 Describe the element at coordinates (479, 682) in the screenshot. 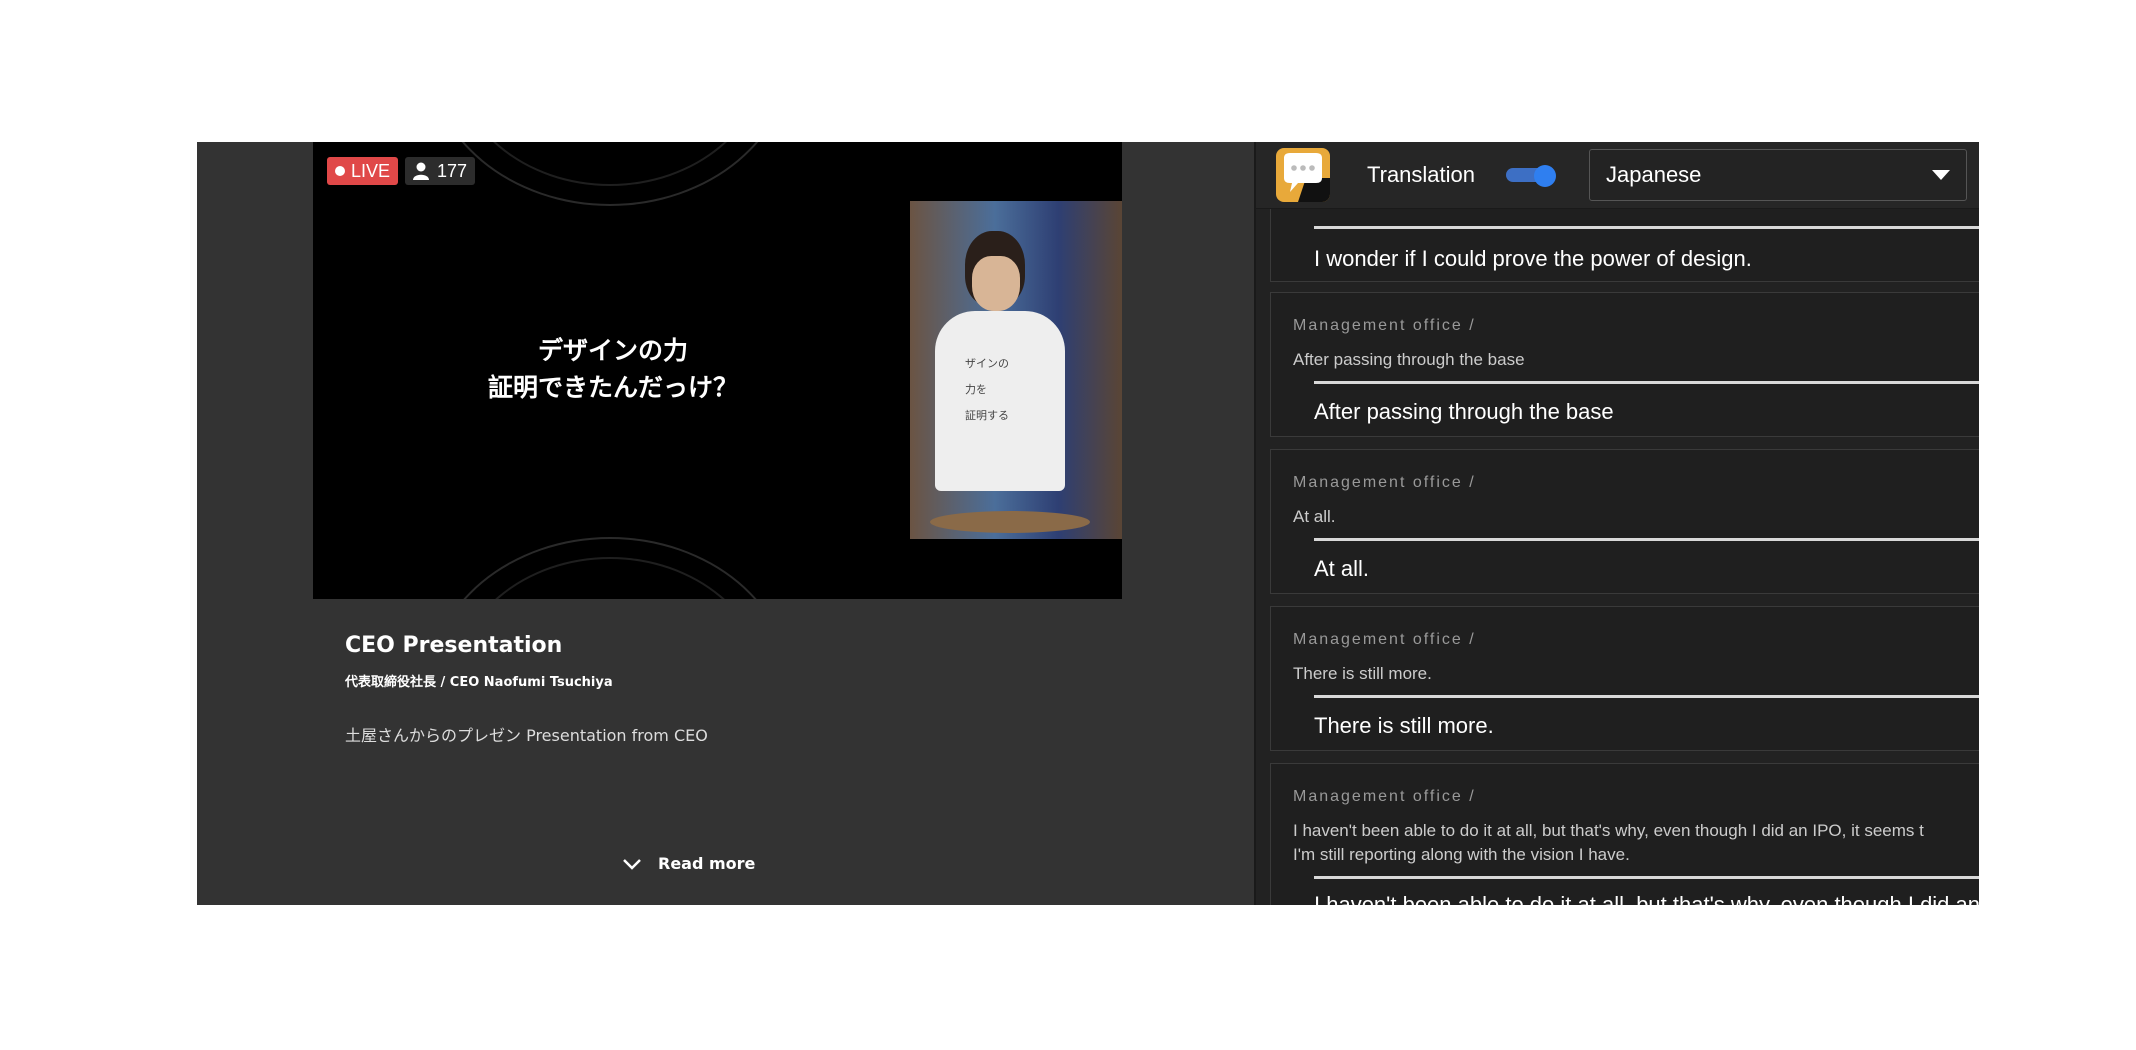

I see `speaker-credit: 代表取締役社長 / CEO Naofumi Tsuchiya` at that location.